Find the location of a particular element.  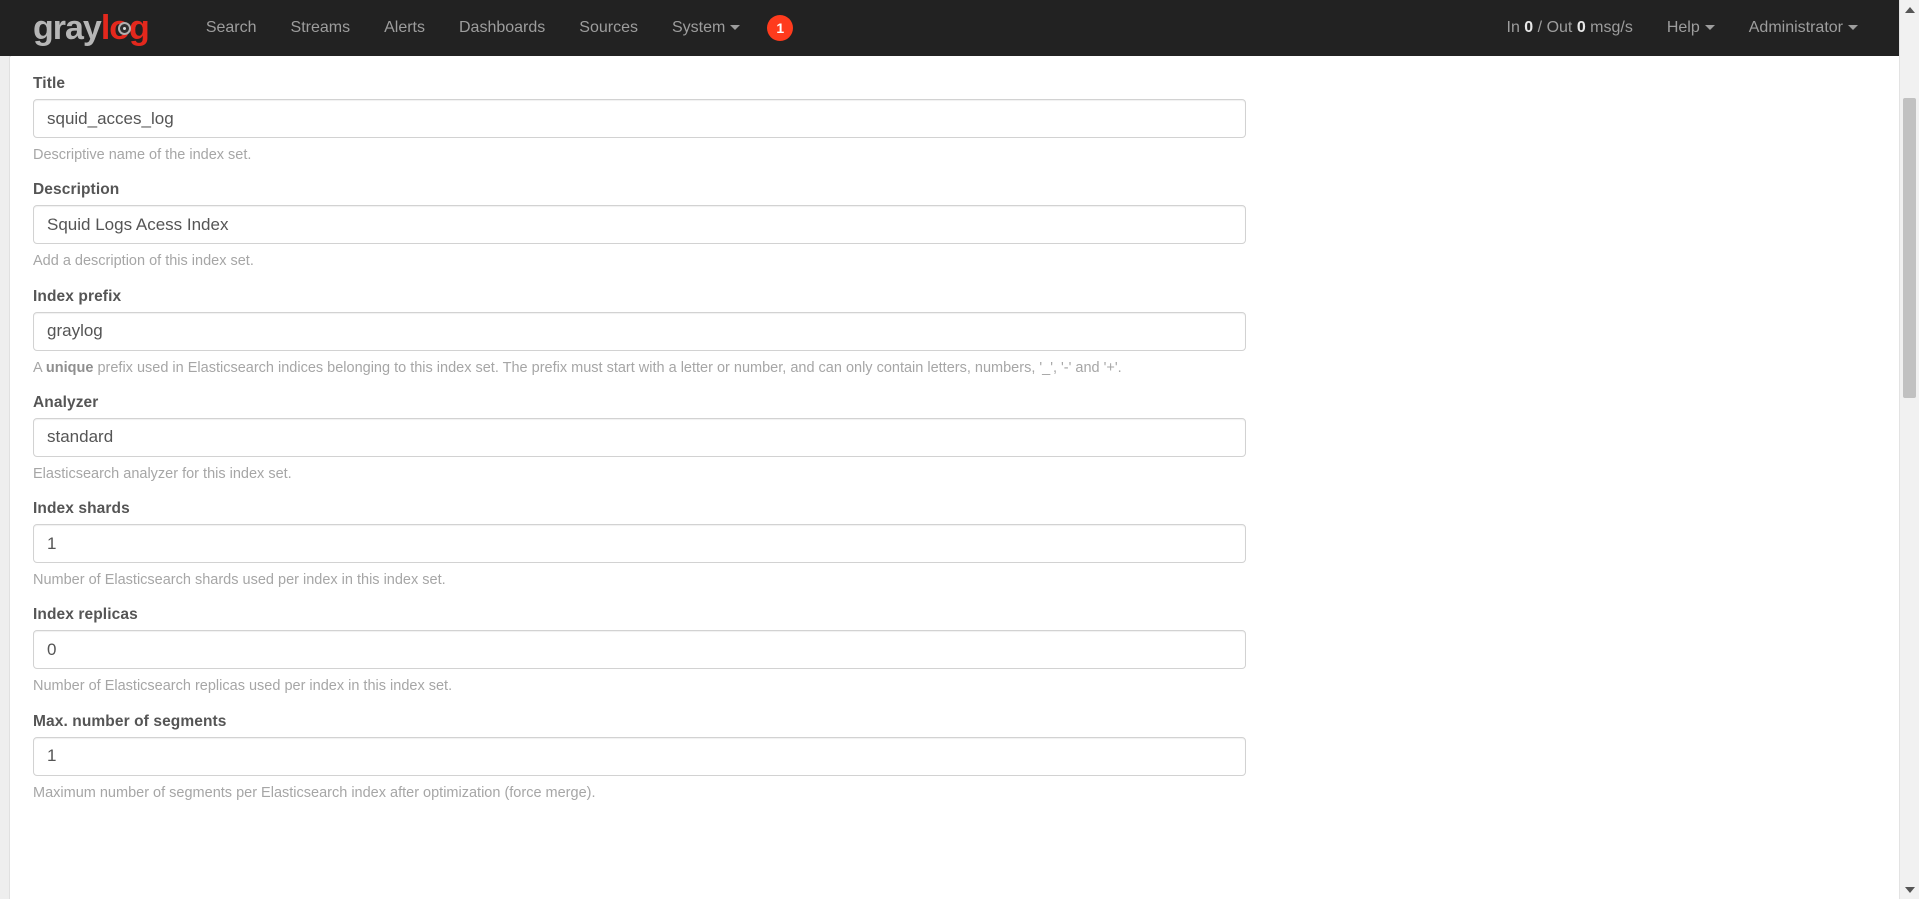

nav-label-administrator: Administrator is located at coordinates (1795, 27).